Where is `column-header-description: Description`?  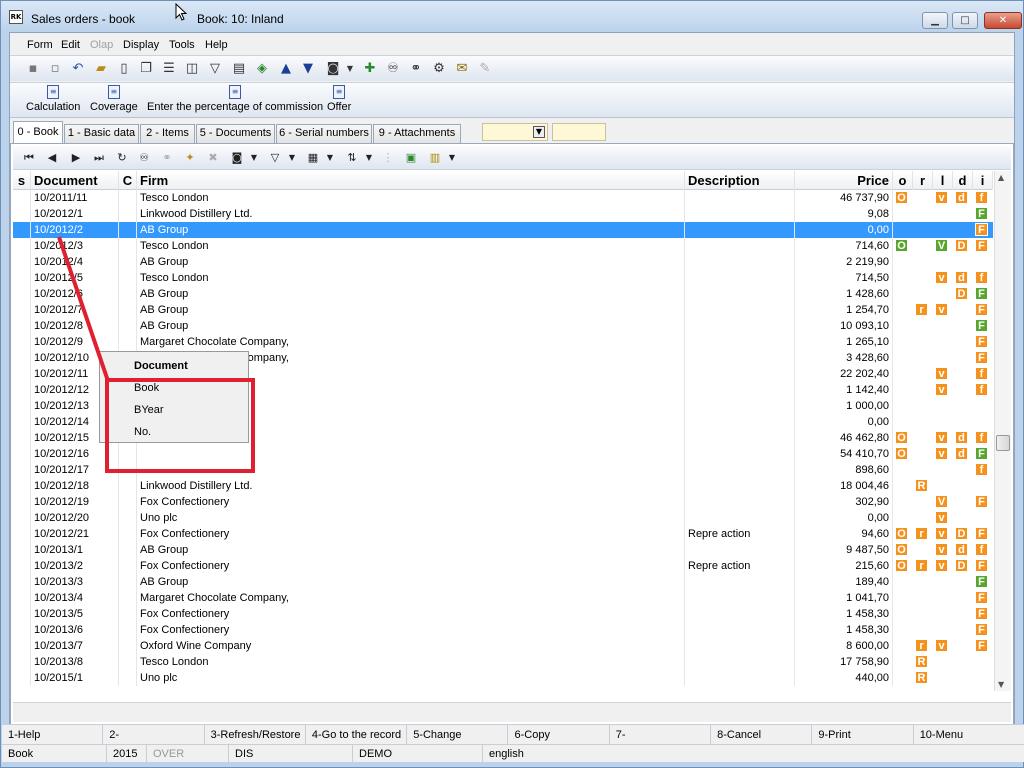 column-header-description: Description is located at coordinates (740, 180).